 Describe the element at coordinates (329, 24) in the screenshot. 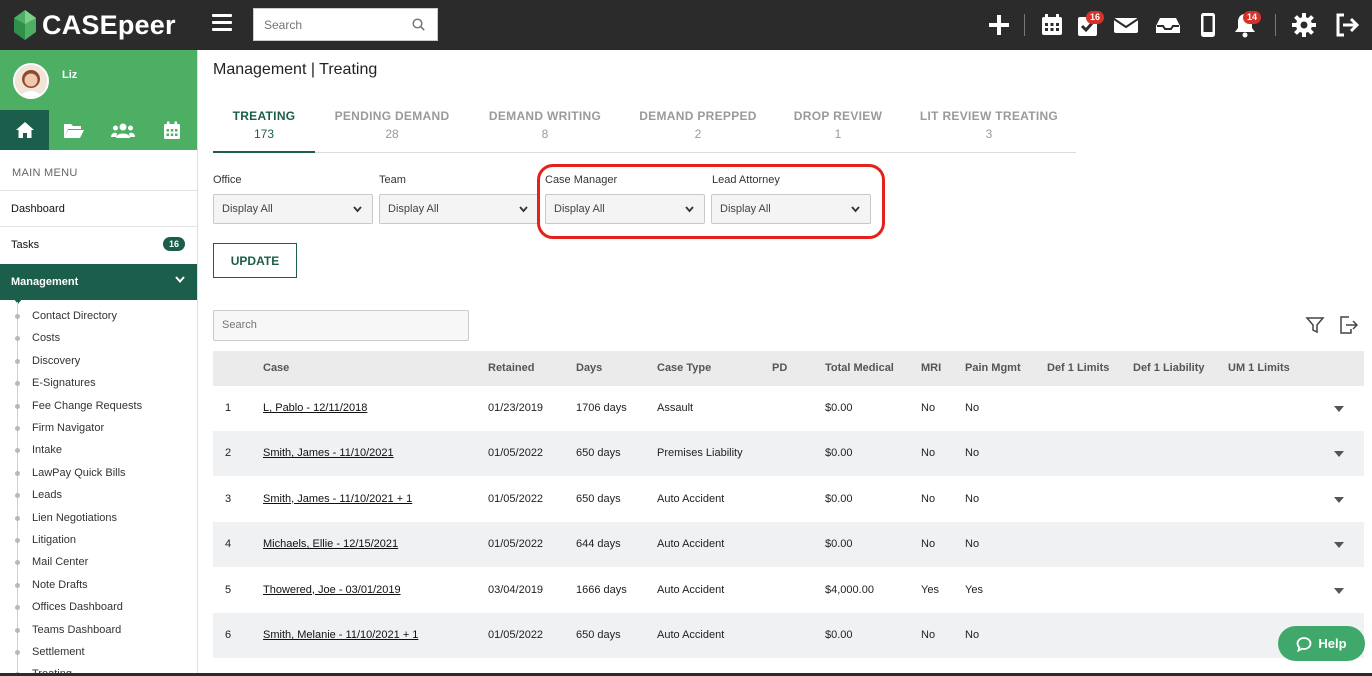

I see `global-search-input` at that location.